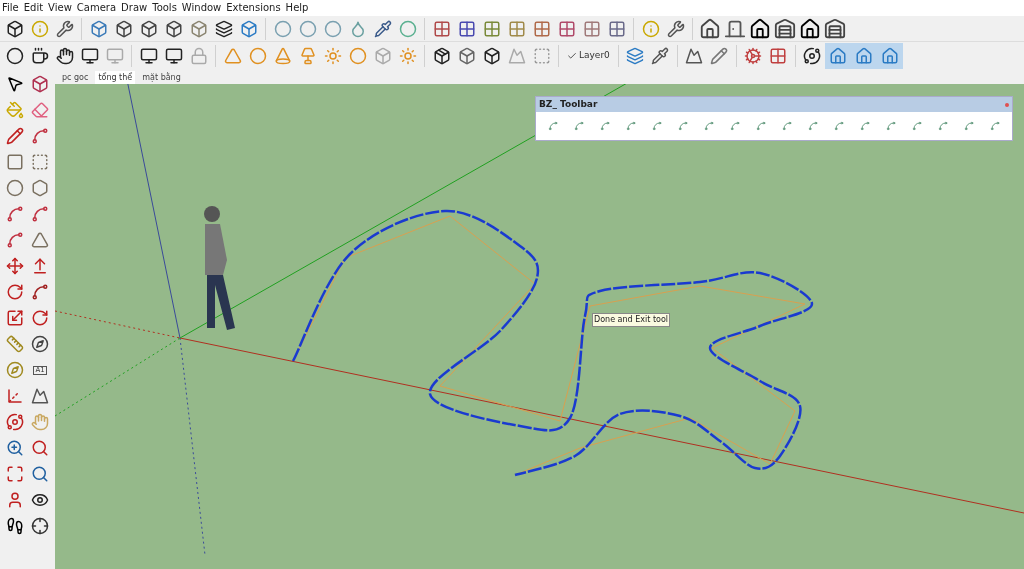 This screenshot has width=1024, height=569. What do you see at coordinates (60, 8) in the screenshot?
I see `menu-item: View` at bounding box center [60, 8].